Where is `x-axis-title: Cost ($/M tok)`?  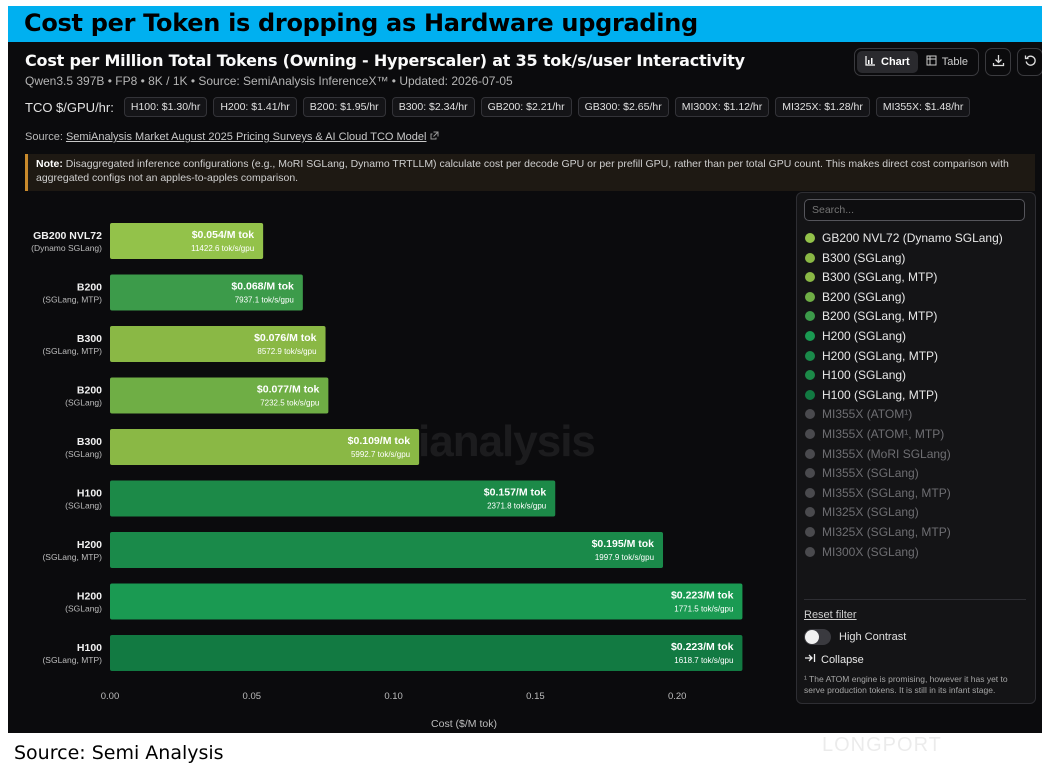
x-axis-title: Cost ($/M tok) is located at coordinates (464, 724).